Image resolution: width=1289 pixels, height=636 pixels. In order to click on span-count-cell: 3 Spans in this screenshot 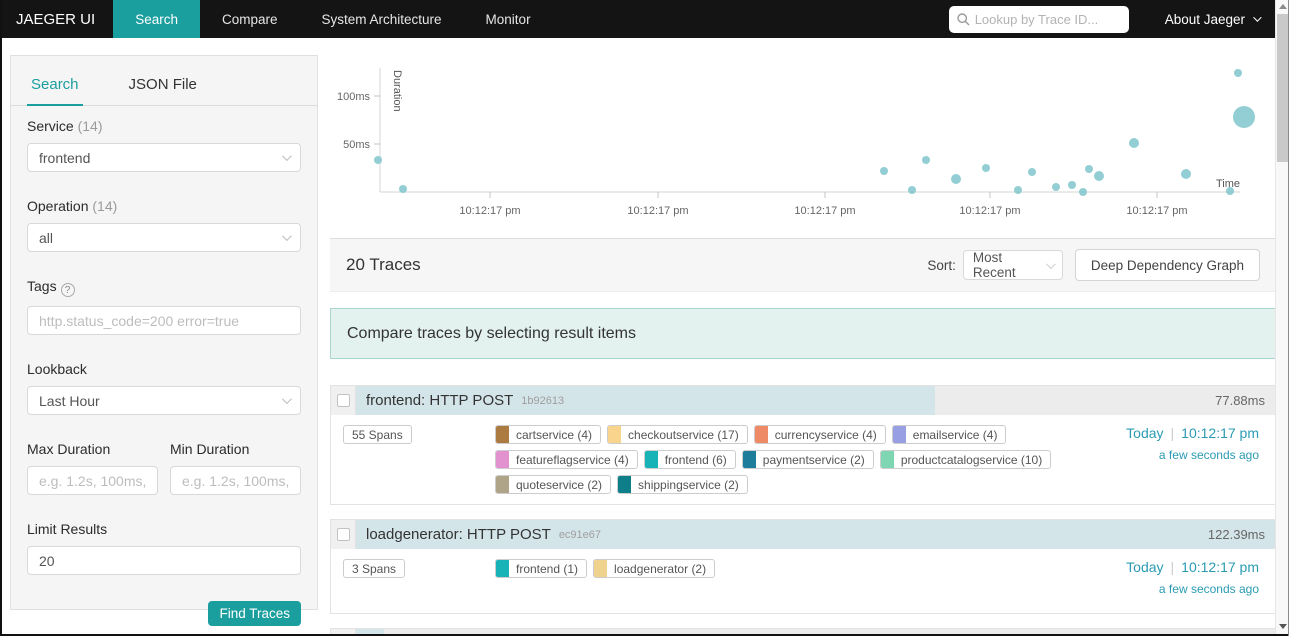, I will do `click(419, 581)`.